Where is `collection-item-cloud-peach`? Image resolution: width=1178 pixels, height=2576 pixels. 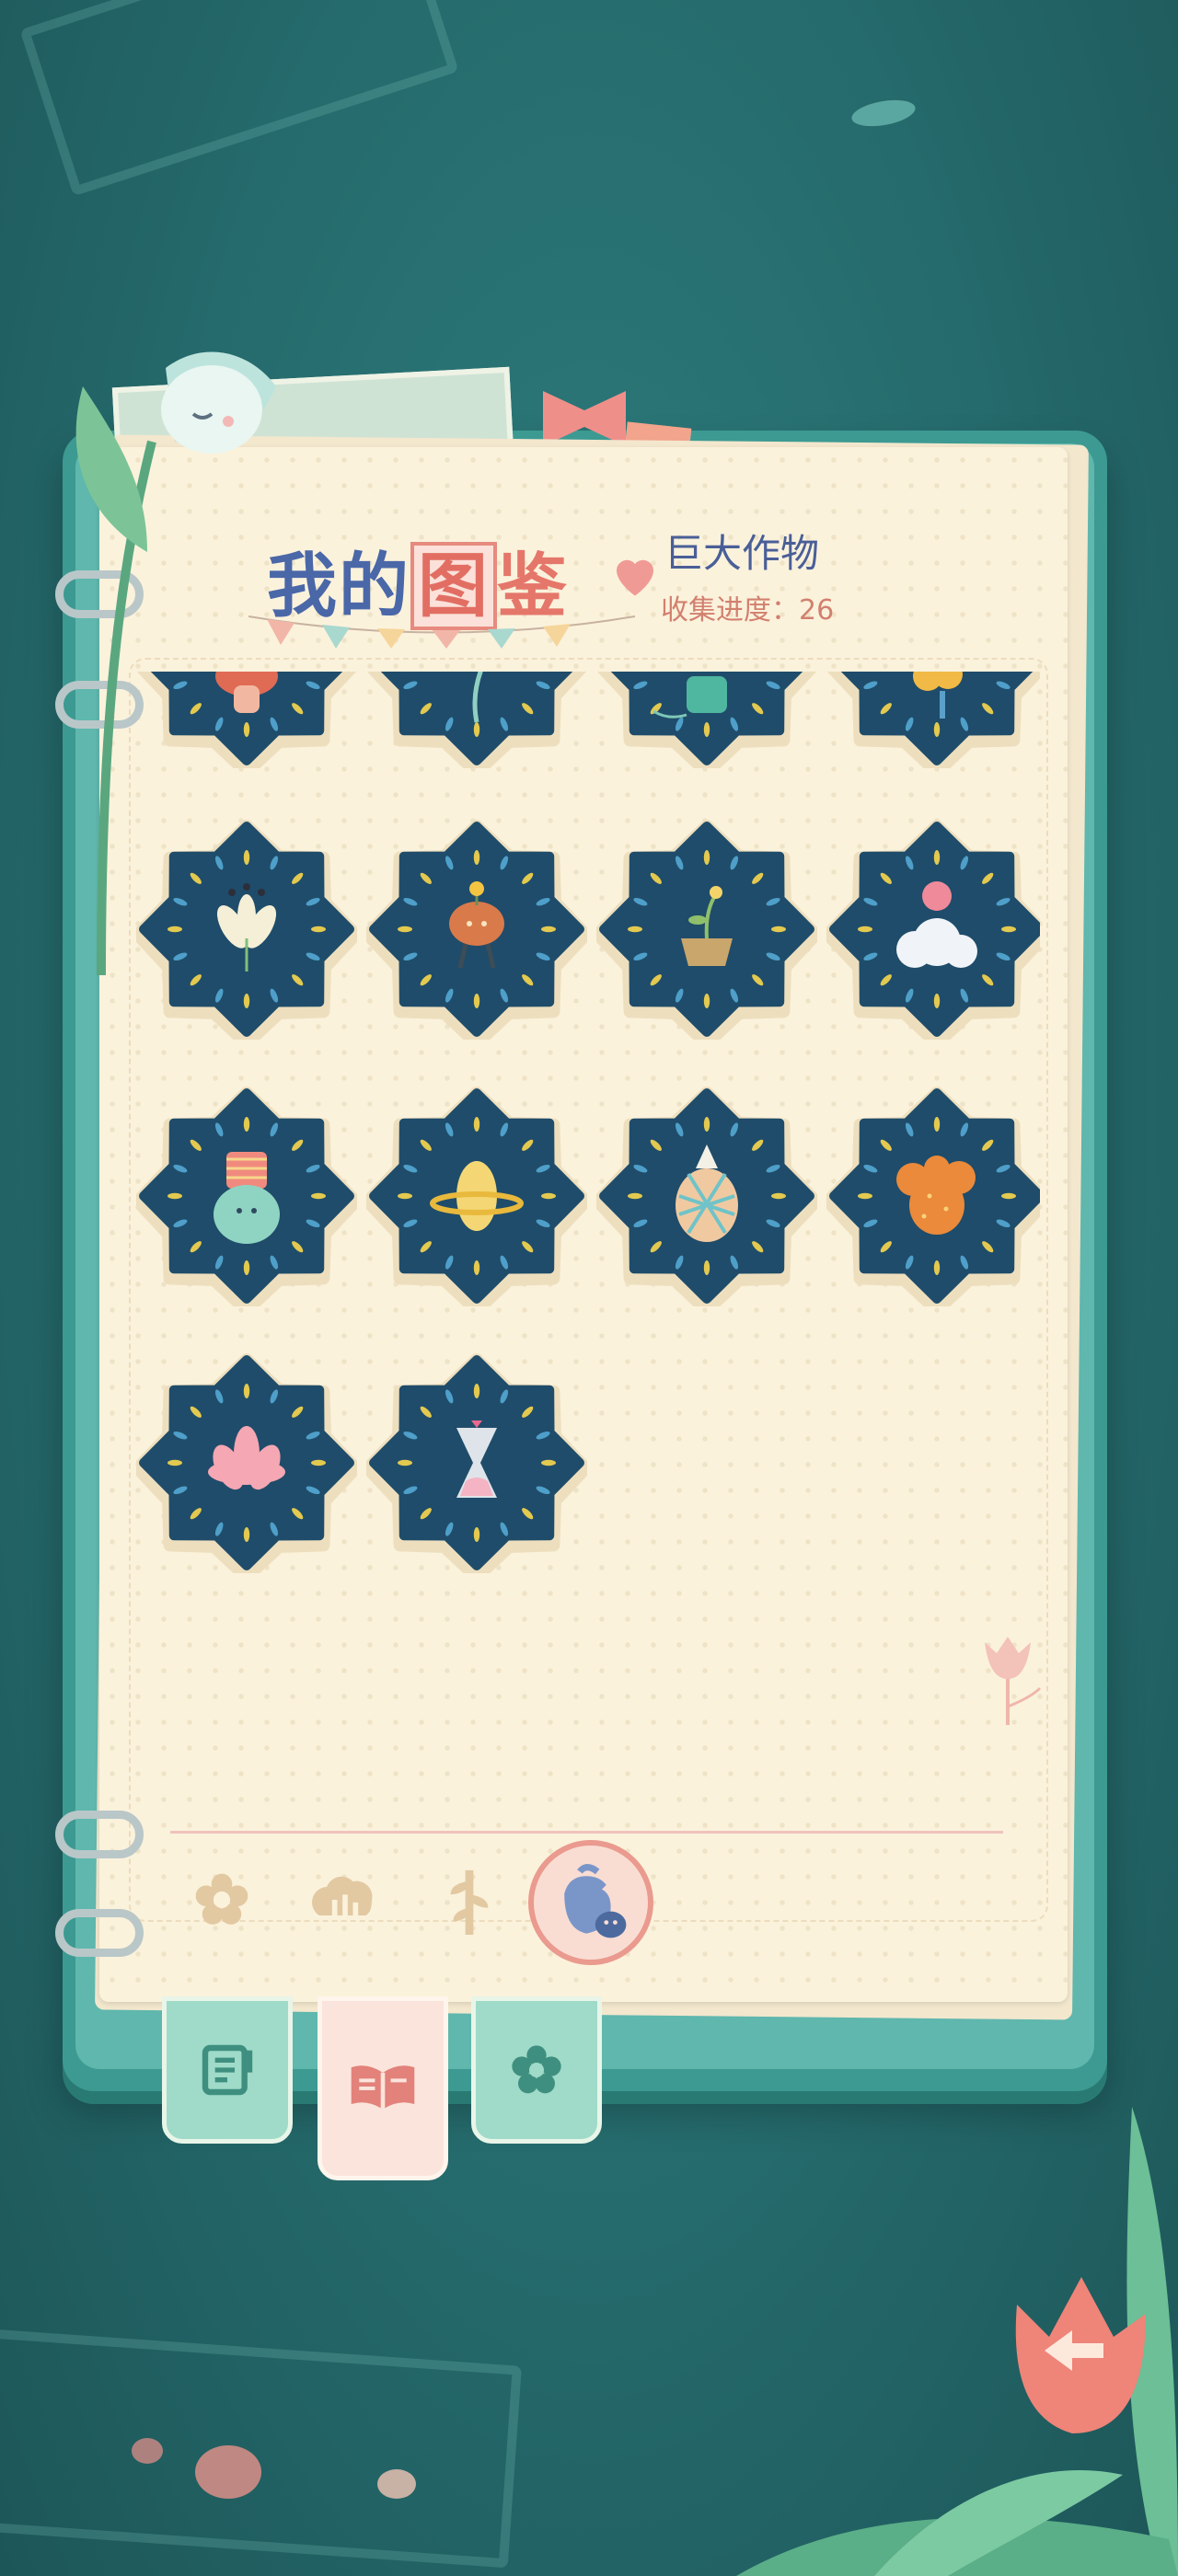
collection-item-cloud-peach is located at coordinates (933, 929).